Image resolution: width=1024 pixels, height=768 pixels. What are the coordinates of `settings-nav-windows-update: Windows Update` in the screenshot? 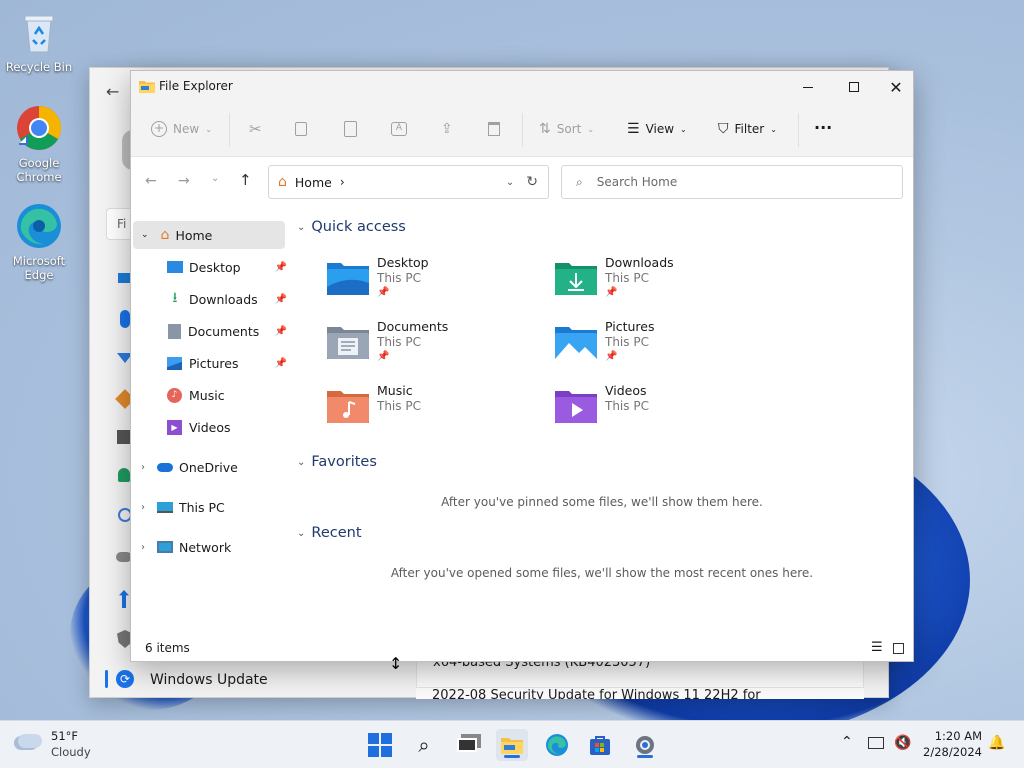 It's located at (209, 680).